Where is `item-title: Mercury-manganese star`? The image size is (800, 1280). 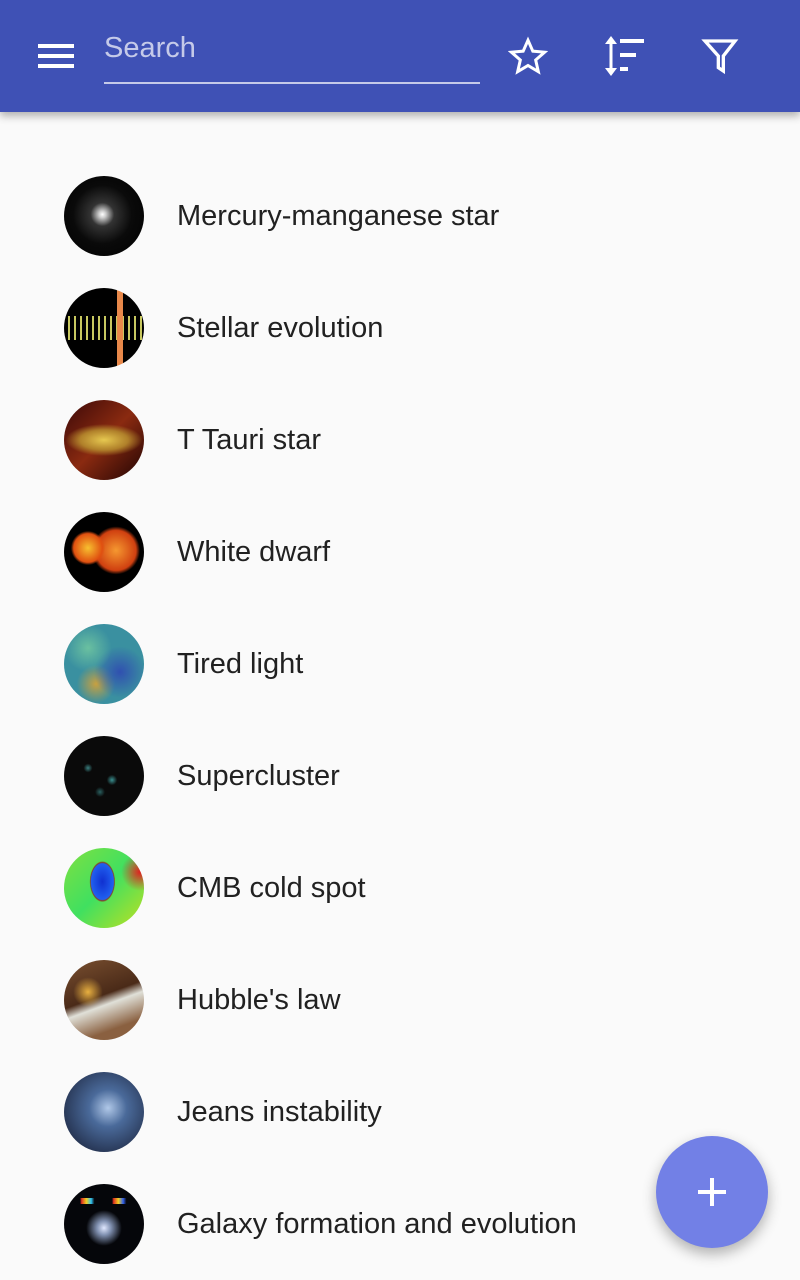 item-title: Mercury-manganese star is located at coordinates (338, 215).